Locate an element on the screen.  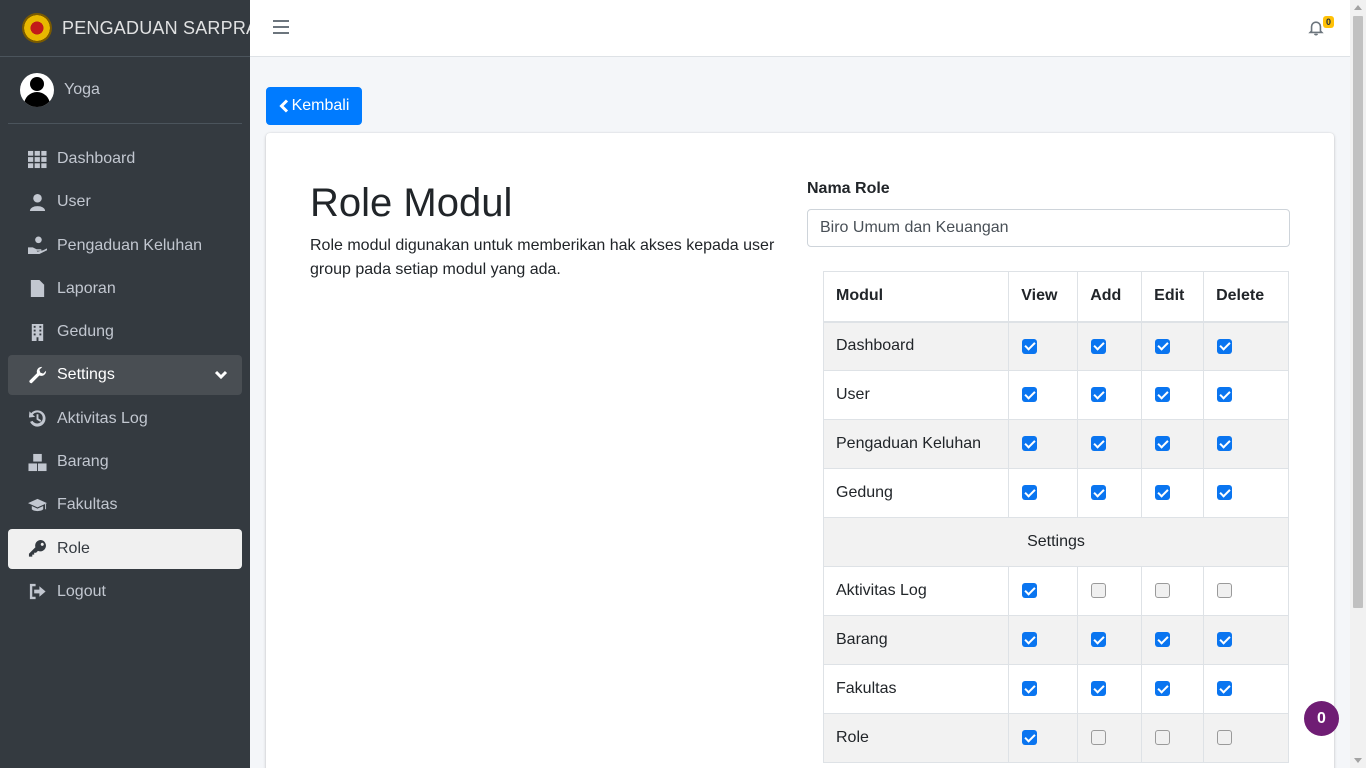
sidebar-item-logout: Logout is located at coordinates (125, 592).